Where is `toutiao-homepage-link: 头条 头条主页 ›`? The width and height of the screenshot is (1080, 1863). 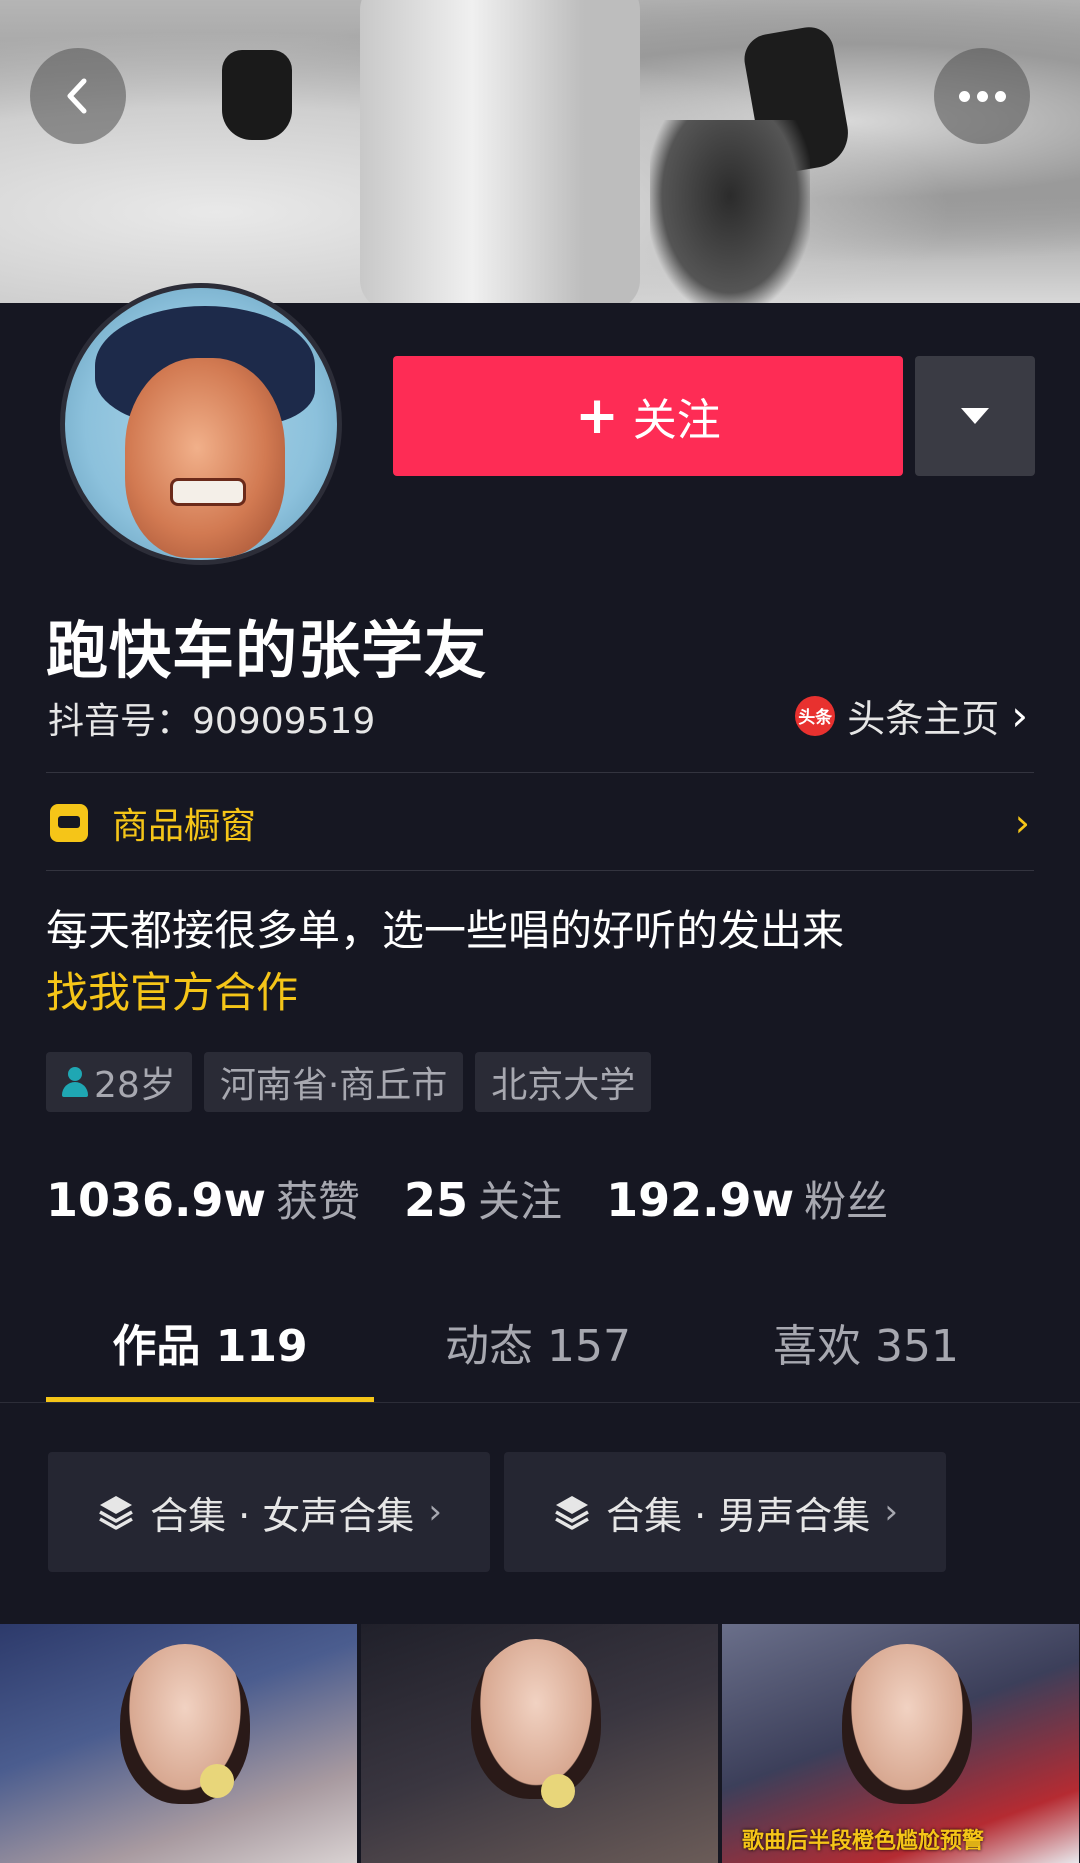
toutiao-homepage-link: 头条 头条主页 › is located at coordinates (911, 715).